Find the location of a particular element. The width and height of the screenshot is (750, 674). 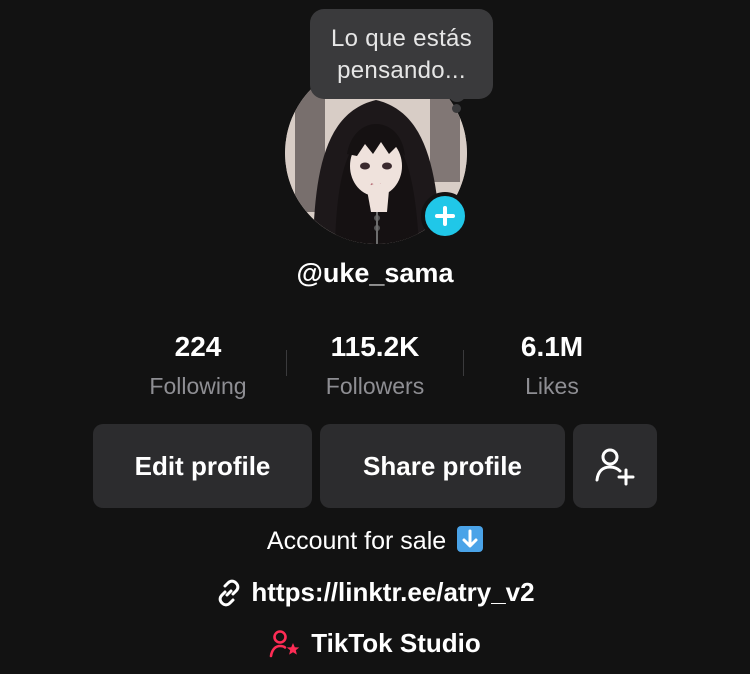

edit-profile-label: Edit profile is located at coordinates (202, 465).